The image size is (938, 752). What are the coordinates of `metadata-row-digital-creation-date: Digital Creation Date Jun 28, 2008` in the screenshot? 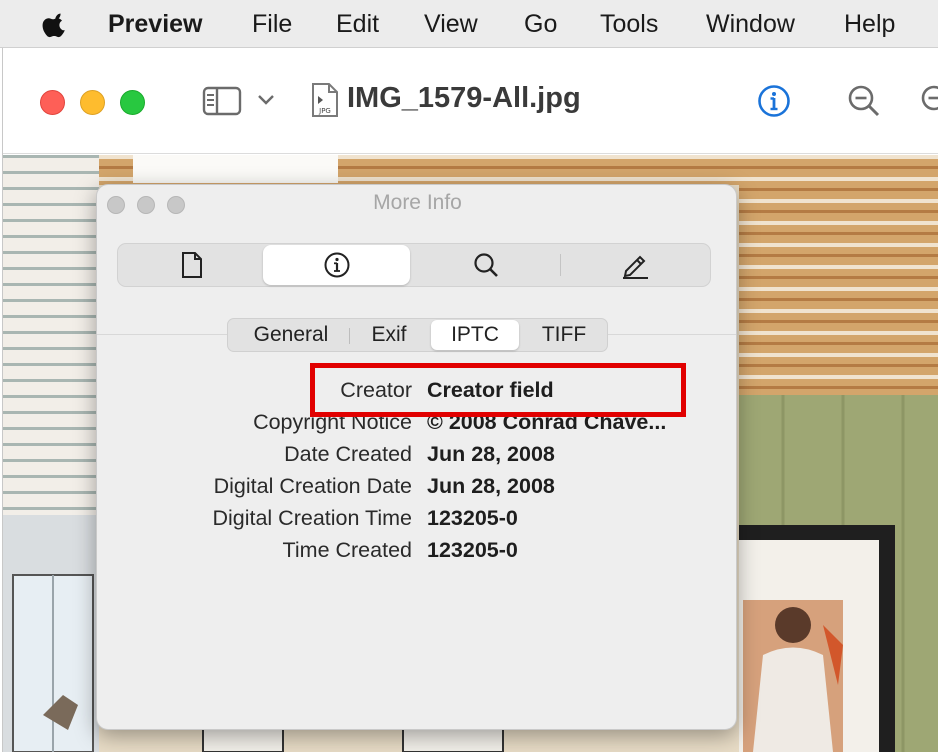 It's located at (416, 488).